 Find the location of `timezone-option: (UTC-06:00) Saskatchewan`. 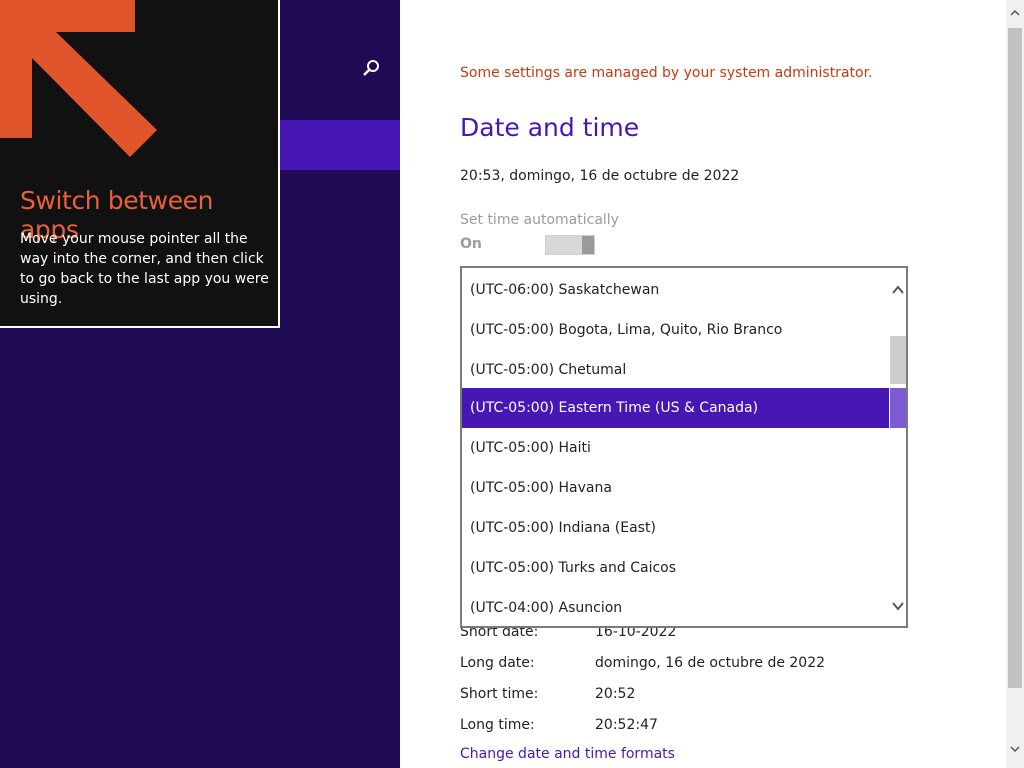

timezone-option: (UTC-06:00) Saskatchewan is located at coordinates (676, 290).